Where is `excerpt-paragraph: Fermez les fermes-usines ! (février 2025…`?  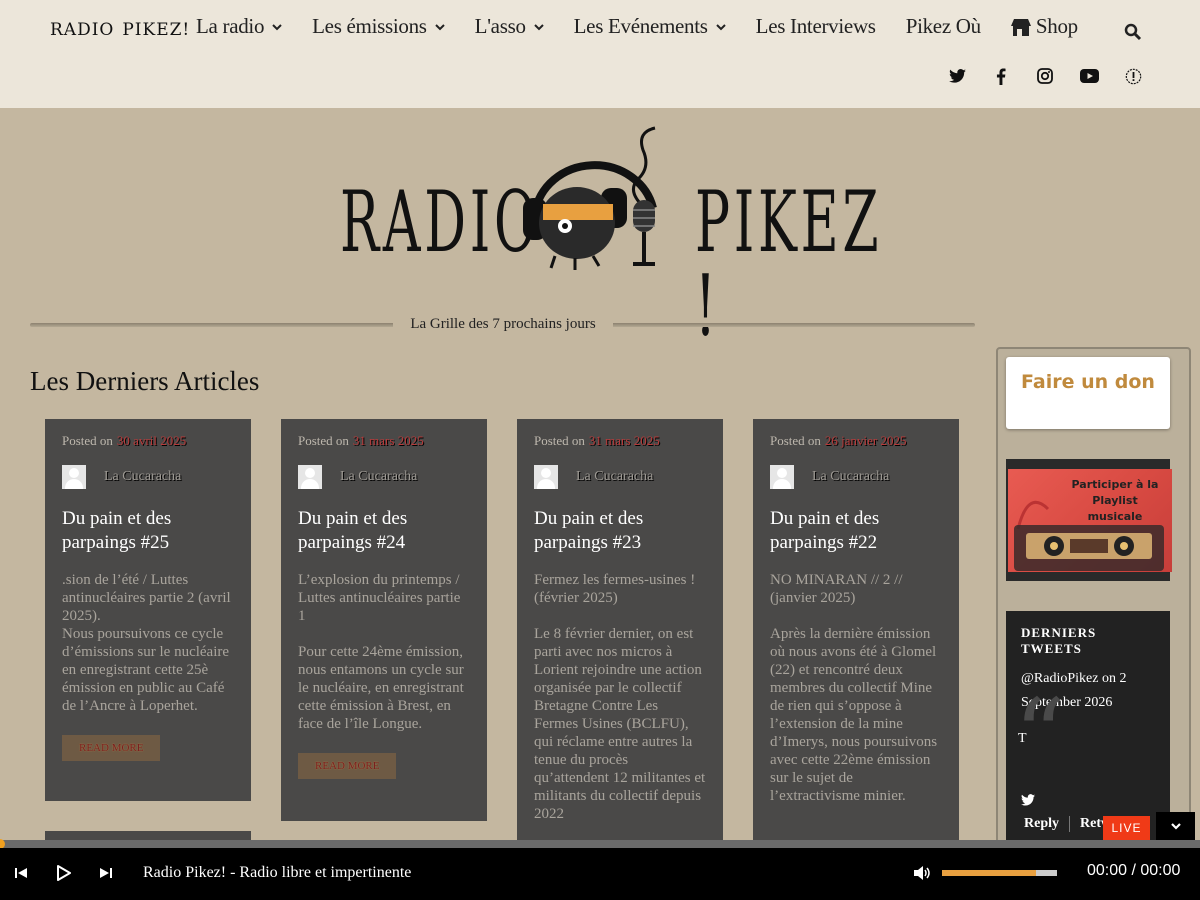 excerpt-paragraph: Fermez les fermes-usines ! (février 2025… is located at coordinates (615, 589).